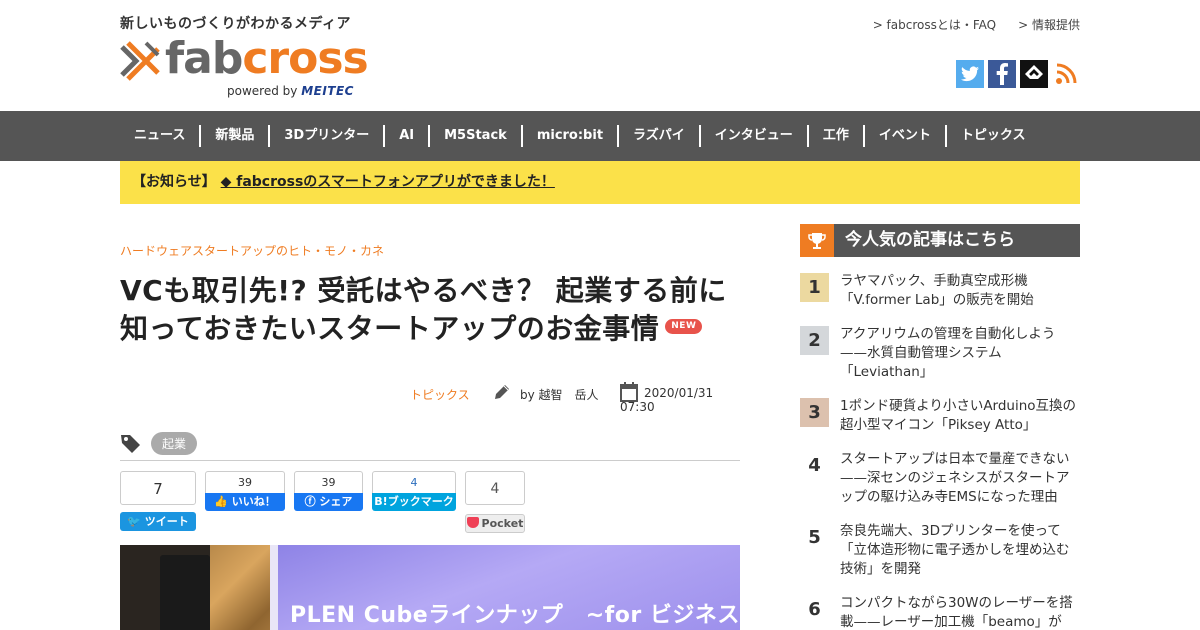  Describe the element at coordinates (388, 182) in the screenshot. I see `notice-app-link: ◆ fabcrossのスマートフォンアプリができました！` at that location.